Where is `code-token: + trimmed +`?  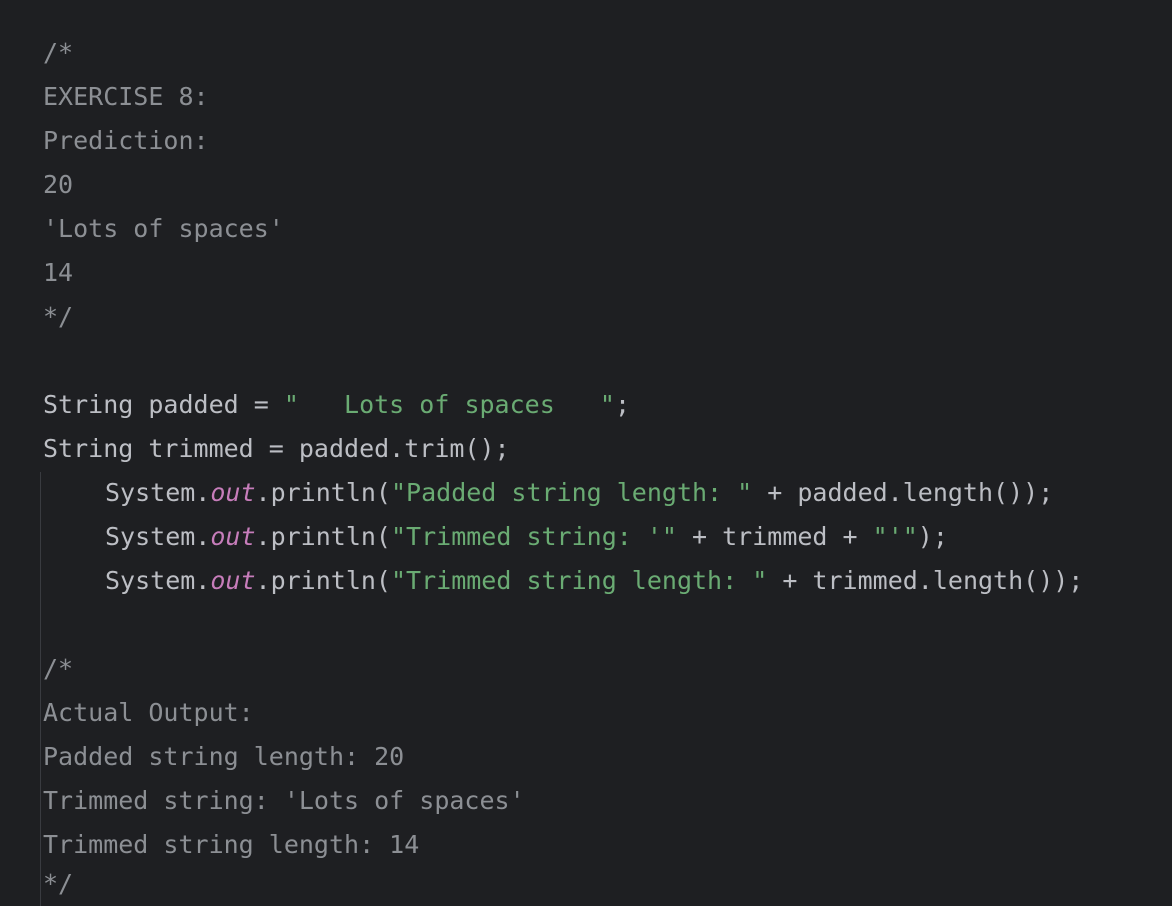 code-token: + trimmed + is located at coordinates (774, 536).